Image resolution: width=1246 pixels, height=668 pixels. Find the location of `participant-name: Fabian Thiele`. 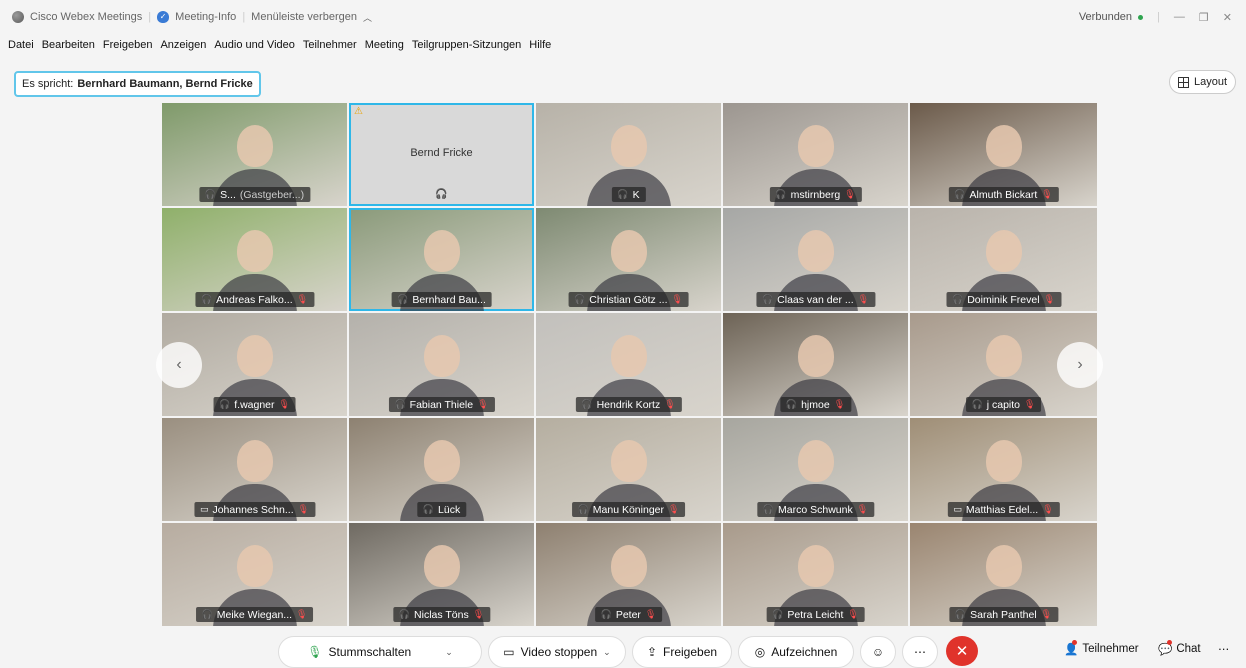

participant-name: Fabian Thiele is located at coordinates (441, 404).